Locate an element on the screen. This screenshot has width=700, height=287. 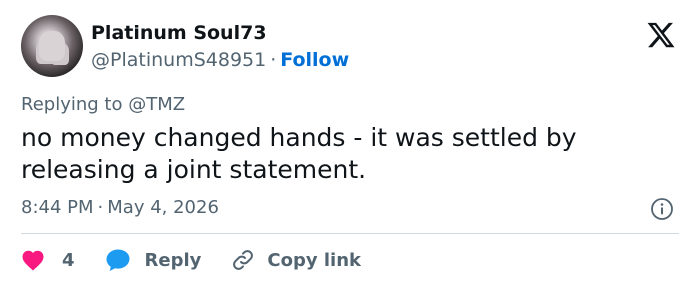
replying-to-line: Replying to @TMZ is located at coordinates (103, 104).